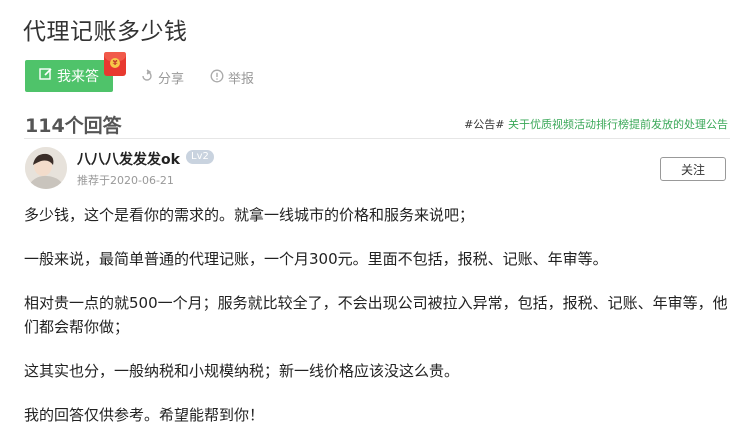  What do you see at coordinates (125, 180) in the screenshot?
I see `answer-date: 推荐于2020-06-21` at bounding box center [125, 180].